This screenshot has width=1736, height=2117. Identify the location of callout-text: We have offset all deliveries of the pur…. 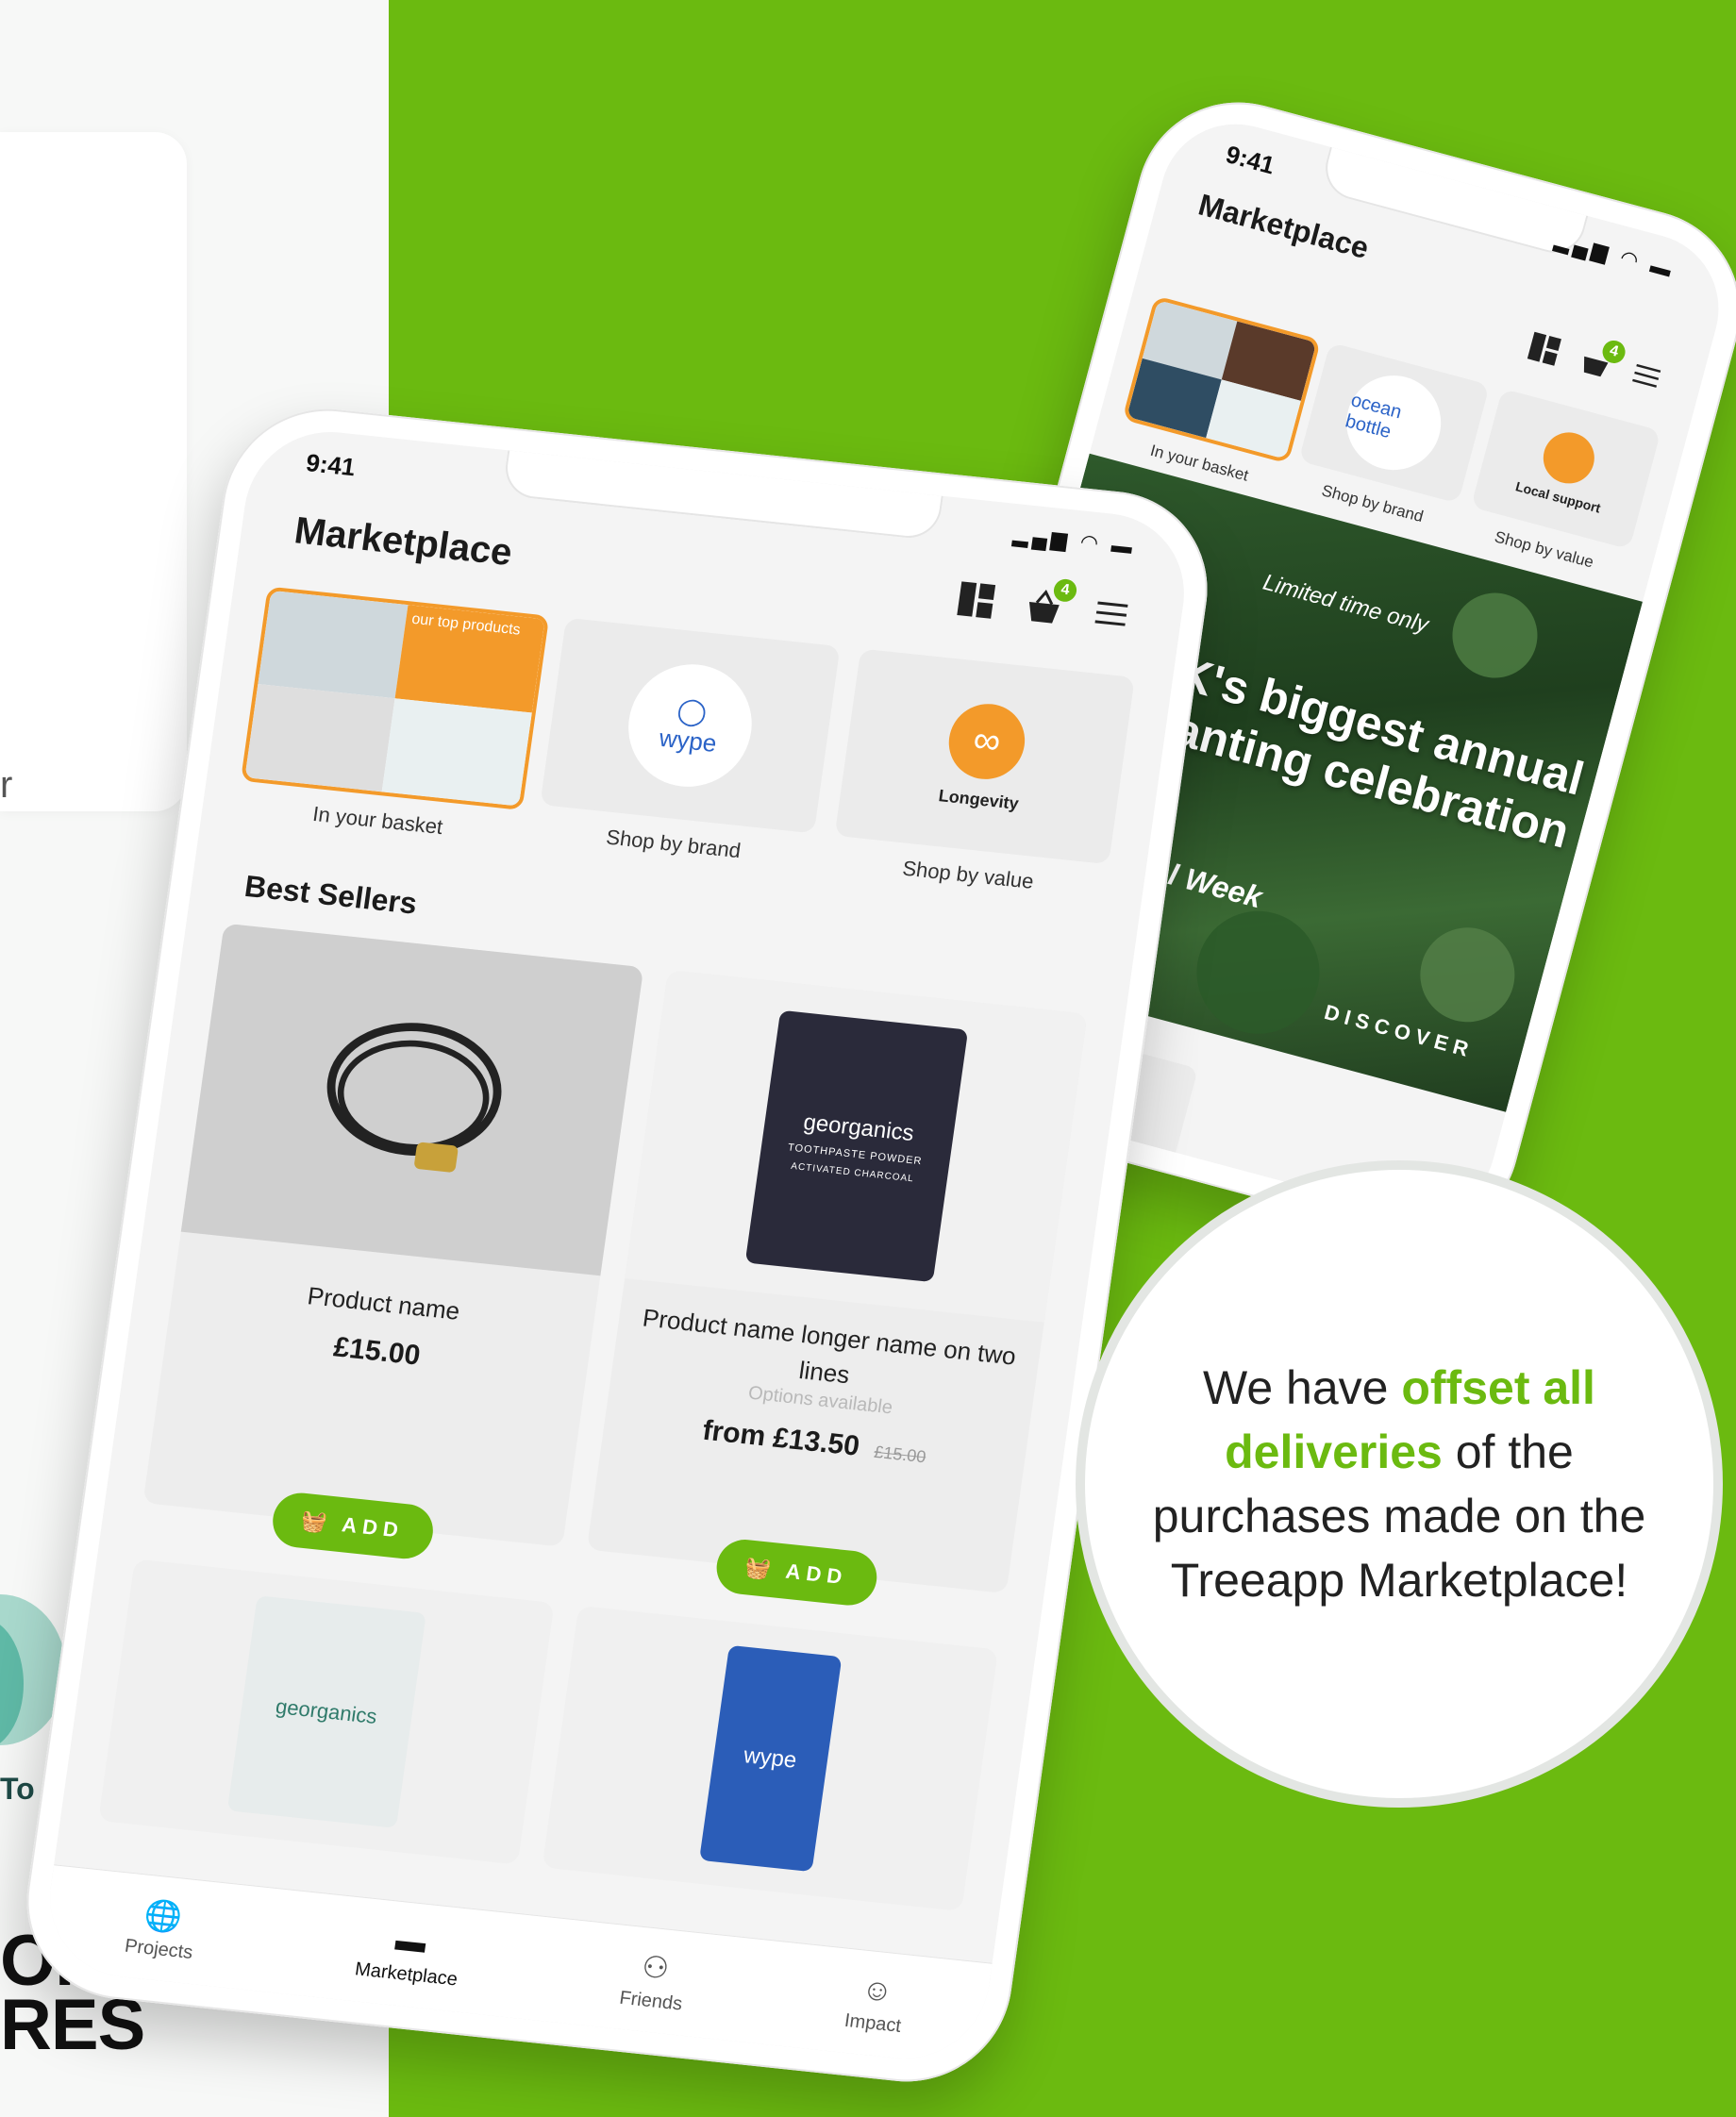
(1399, 1484).